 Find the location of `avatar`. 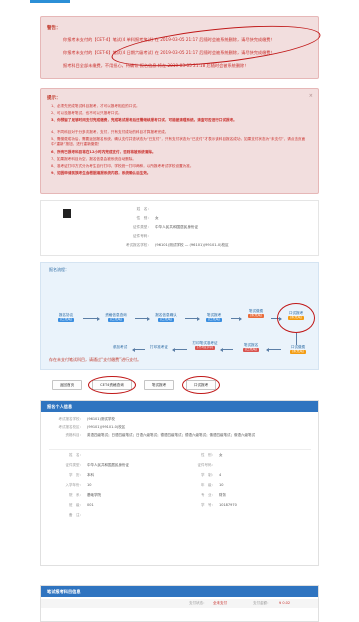

avatar is located at coordinates (67, 213).